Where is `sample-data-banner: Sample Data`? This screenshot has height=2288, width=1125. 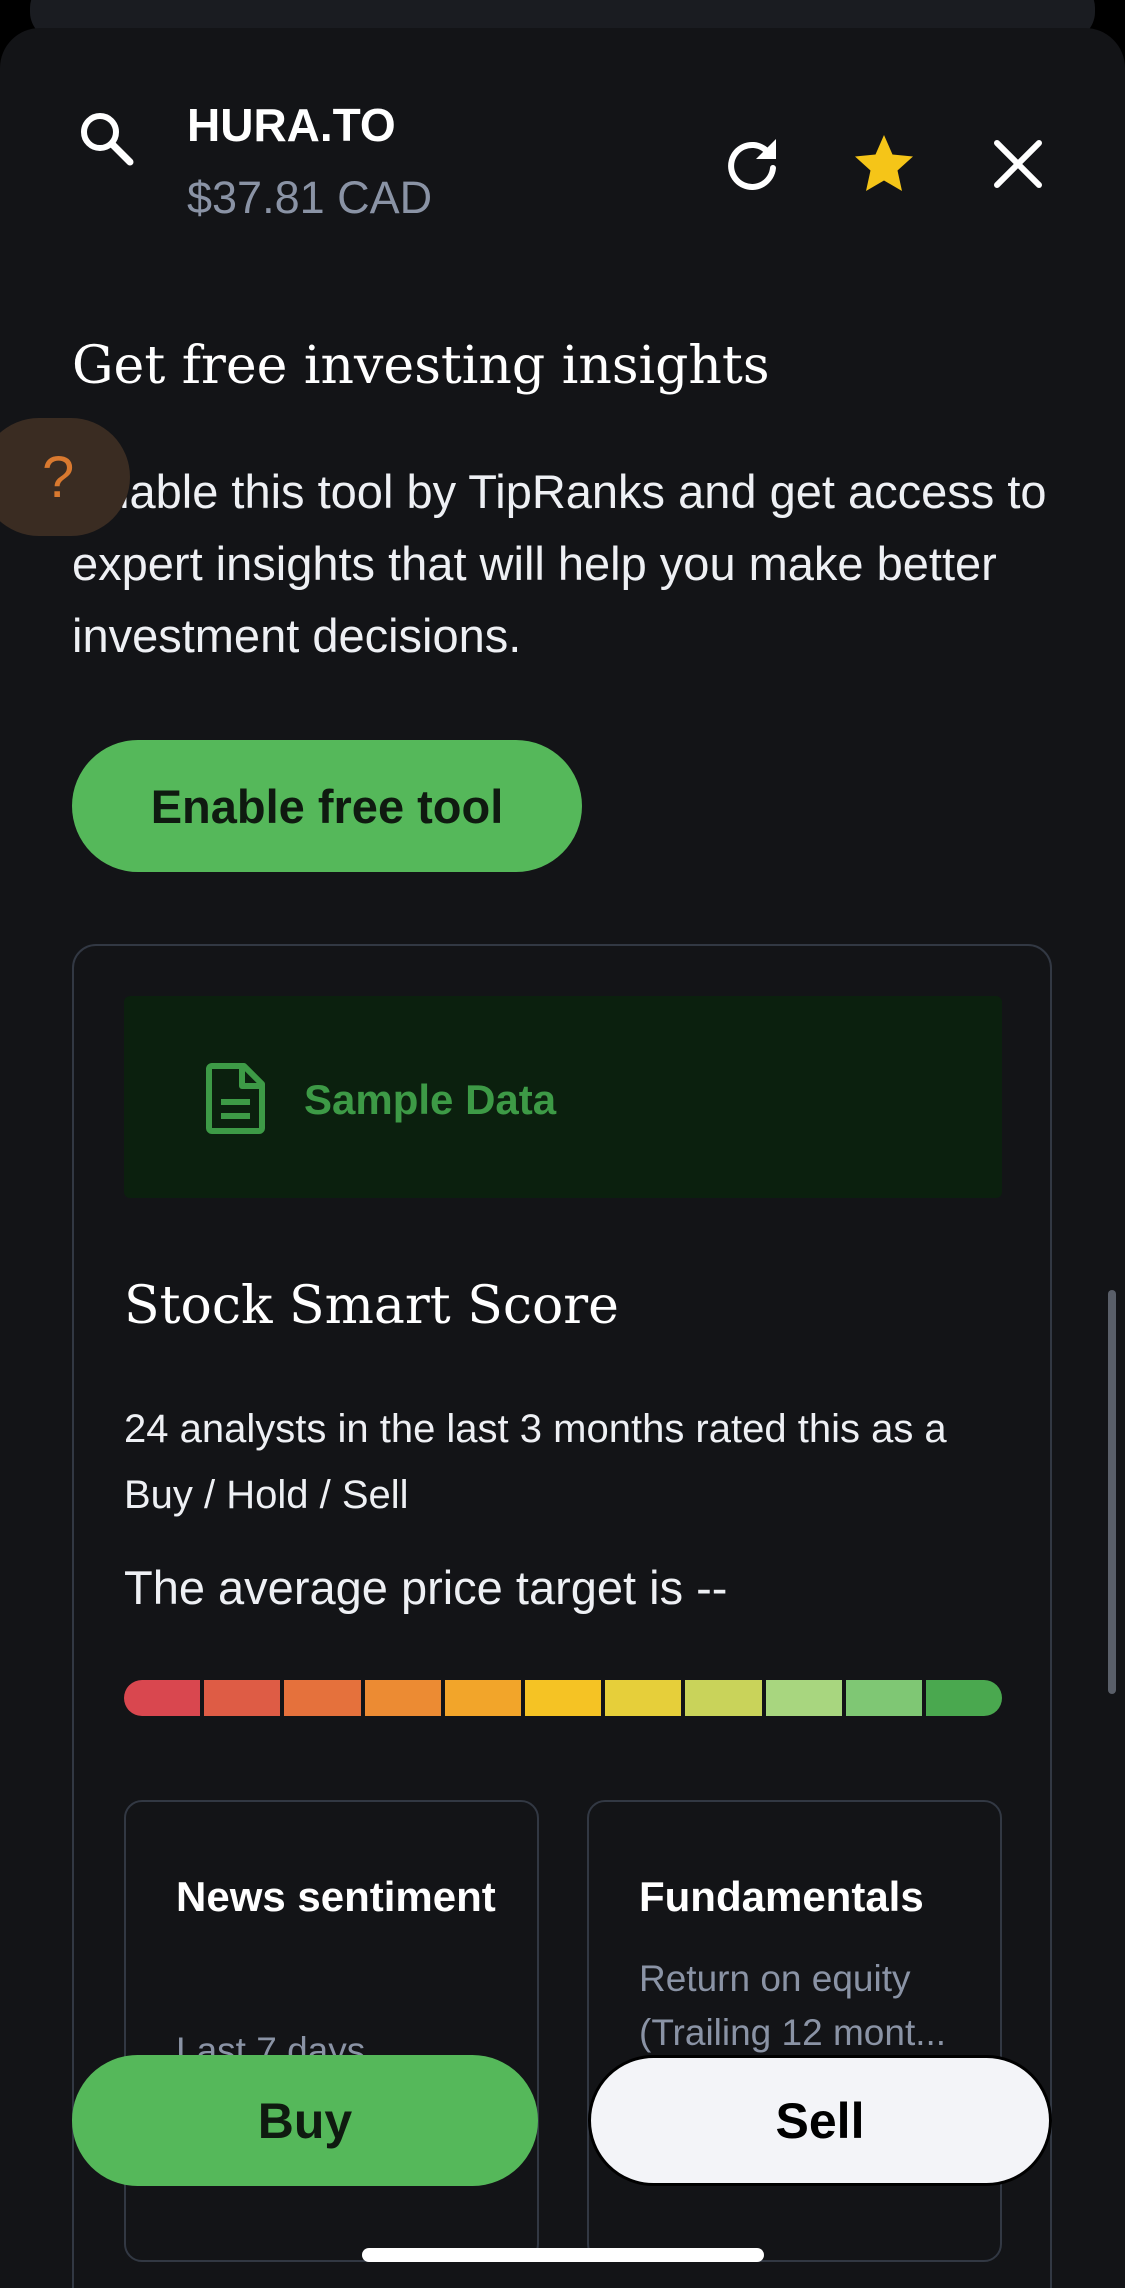 sample-data-banner: Sample Data is located at coordinates (563, 1097).